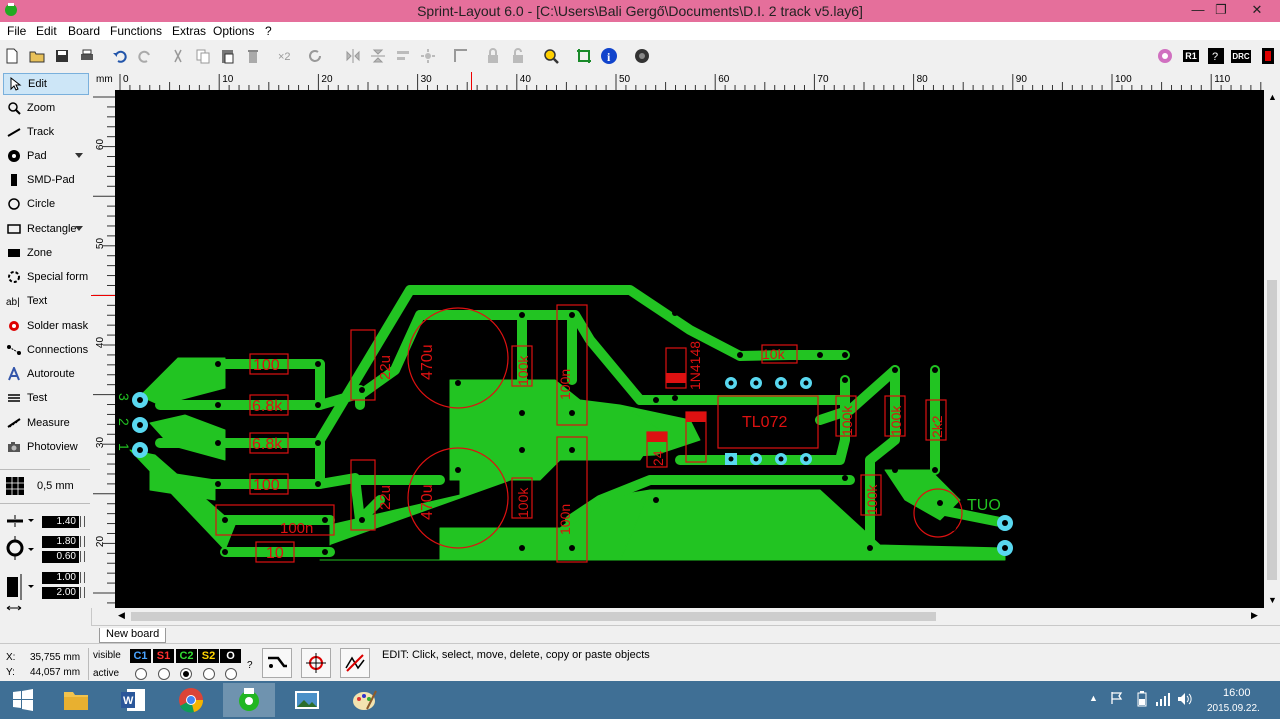  What do you see at coordinates (353, 56) in the screenshot?
I see `mirror-h-icon` at bounding box center [353, 56].